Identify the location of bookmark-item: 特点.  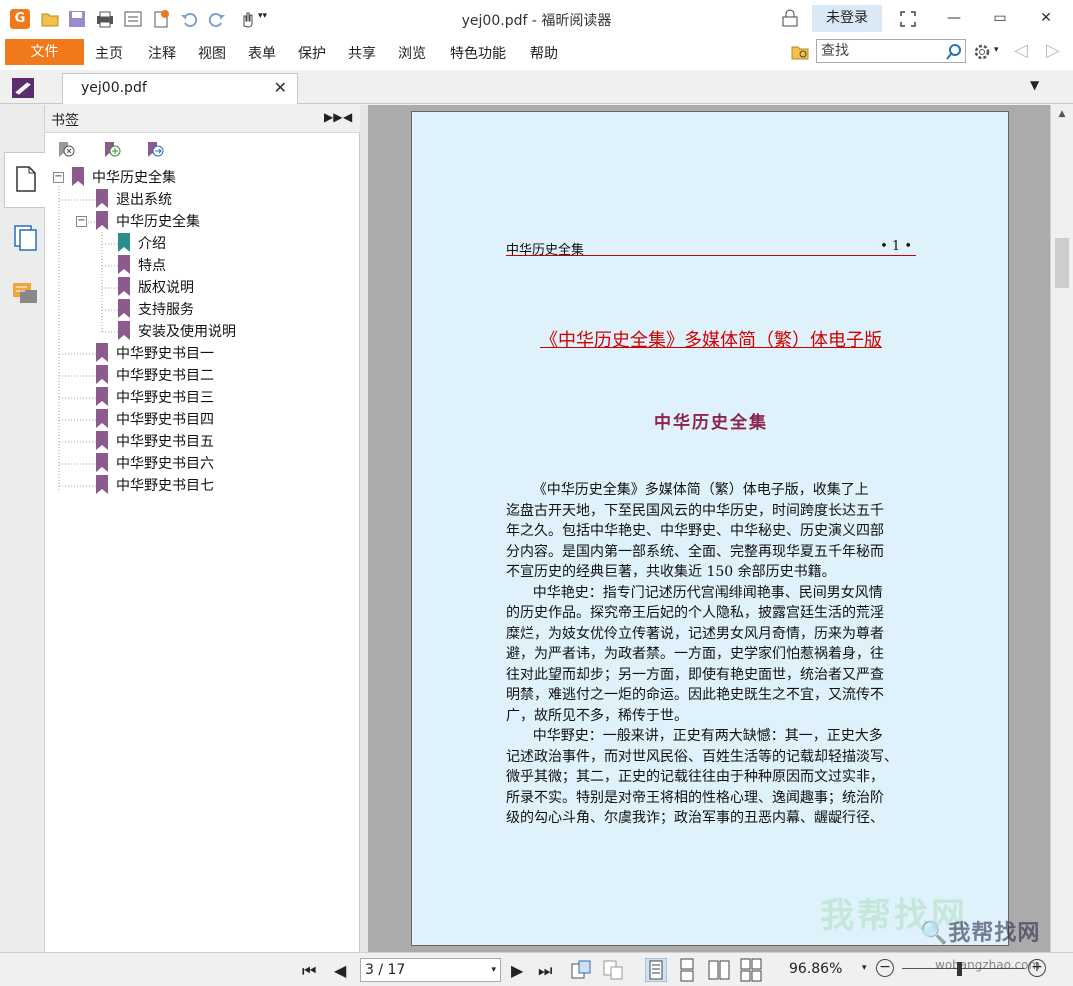
(142, 266).